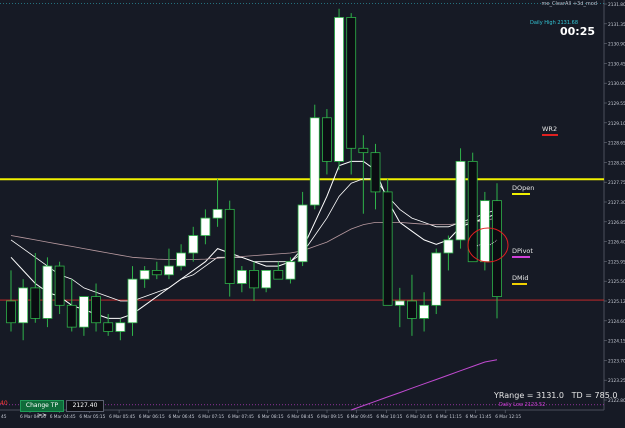  What do you see at coordinates (330, 417) in the screenshot?
I see `x-tick-label: 6 Mar 09:15` at bounding box center [330, 417].